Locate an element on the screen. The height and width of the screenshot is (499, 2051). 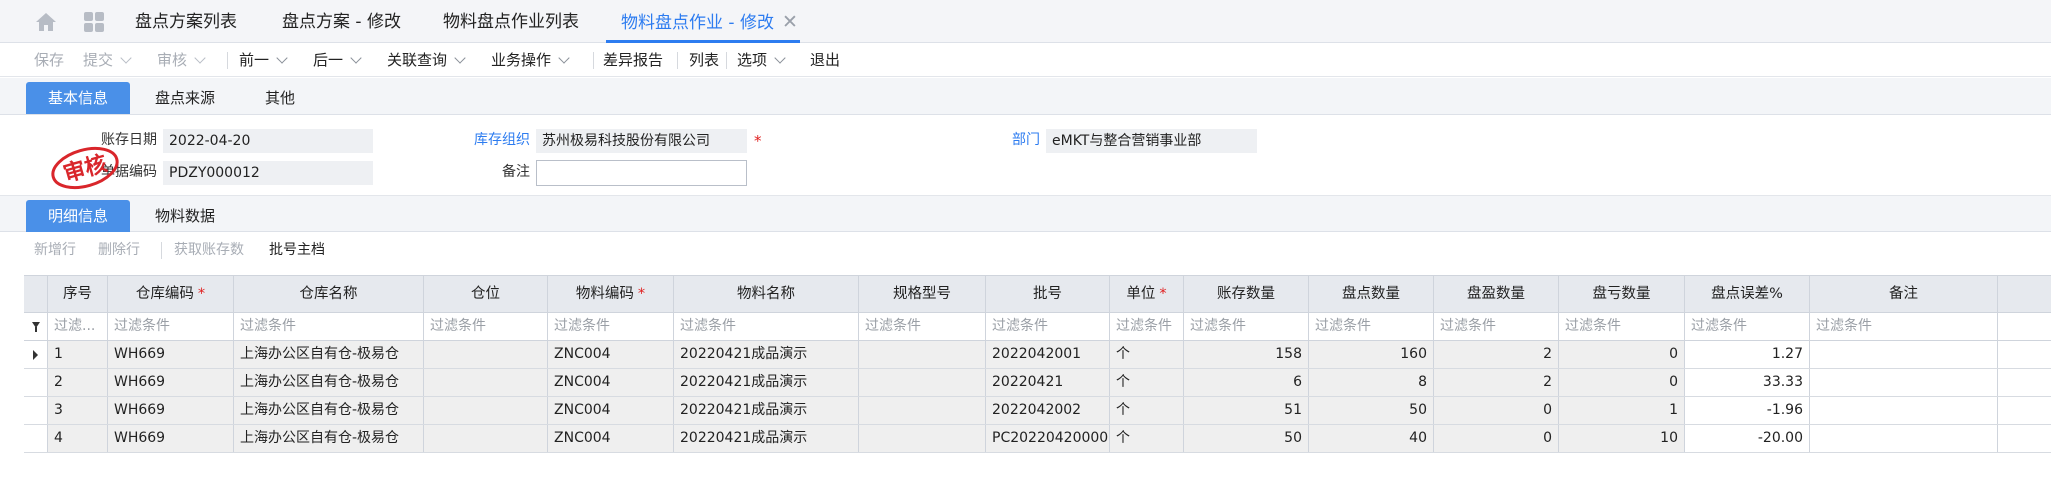
tab-inventory-plan-edit: 盘点方案 - 修改 is located at coordinates (341, 21).